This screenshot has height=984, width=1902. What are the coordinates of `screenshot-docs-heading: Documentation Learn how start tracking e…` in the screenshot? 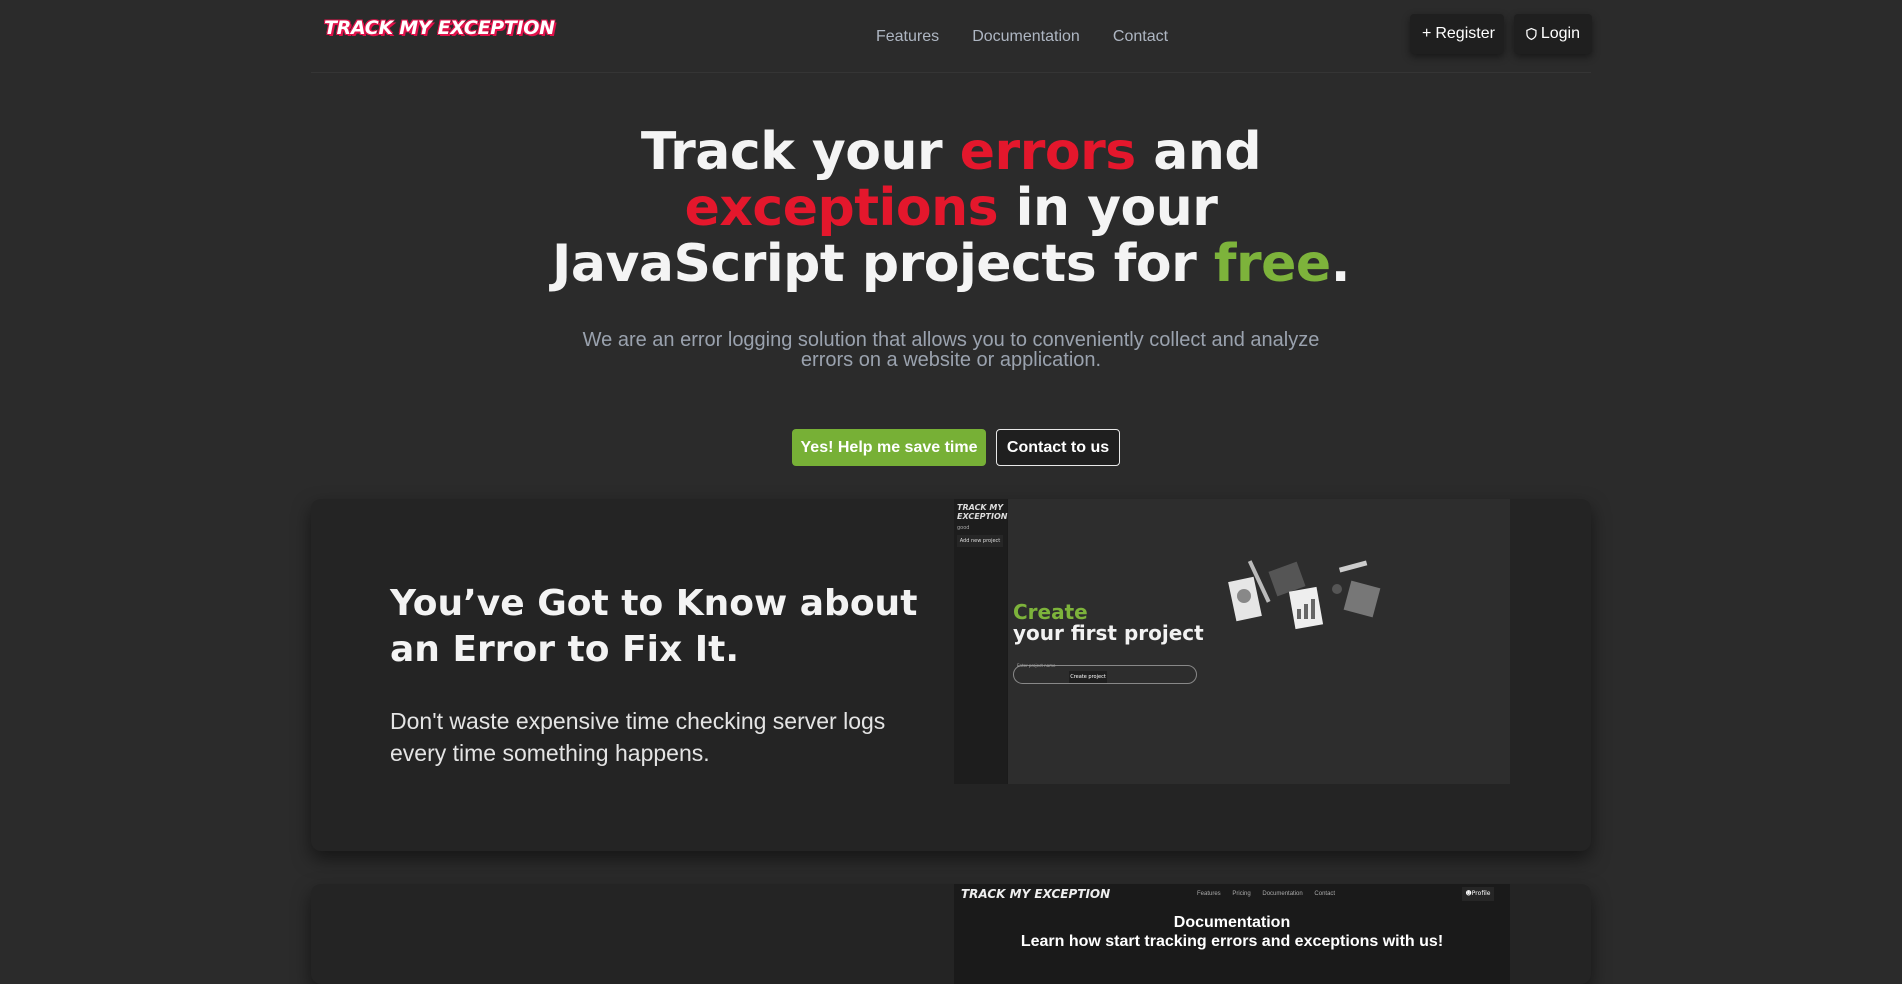 It's located at (1232, 932).